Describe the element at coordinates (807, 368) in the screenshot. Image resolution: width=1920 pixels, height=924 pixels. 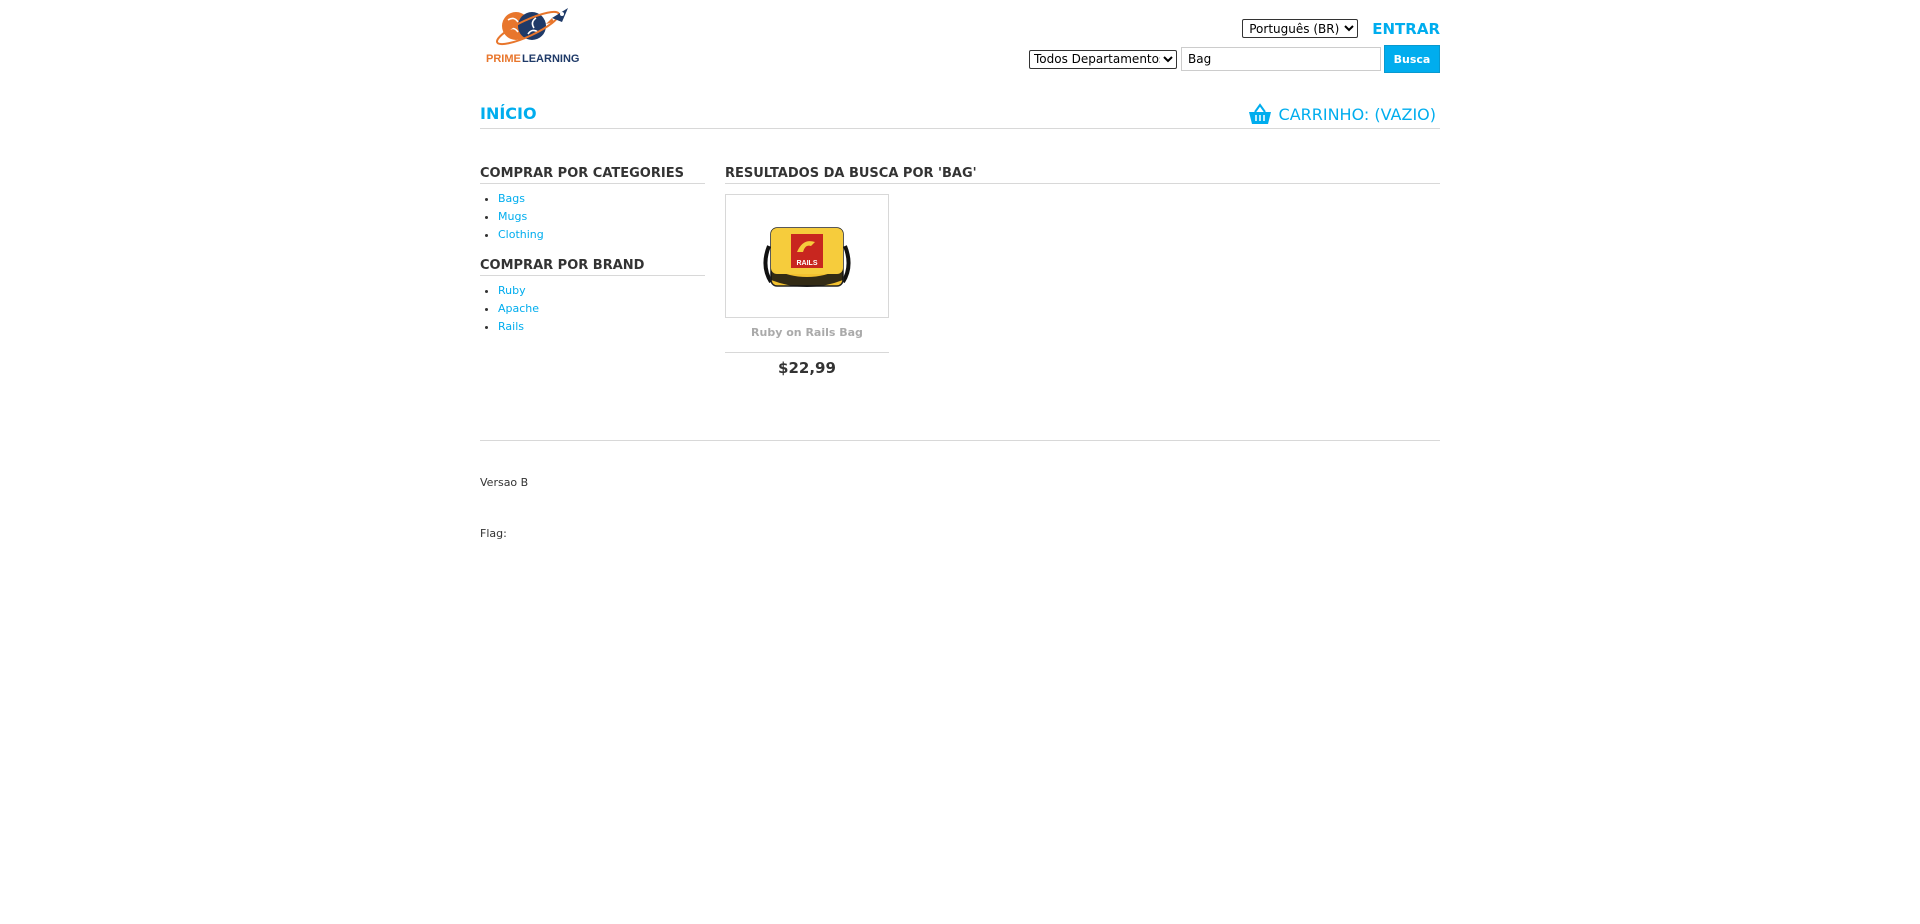
I see `product-price: $22,99` at that location.